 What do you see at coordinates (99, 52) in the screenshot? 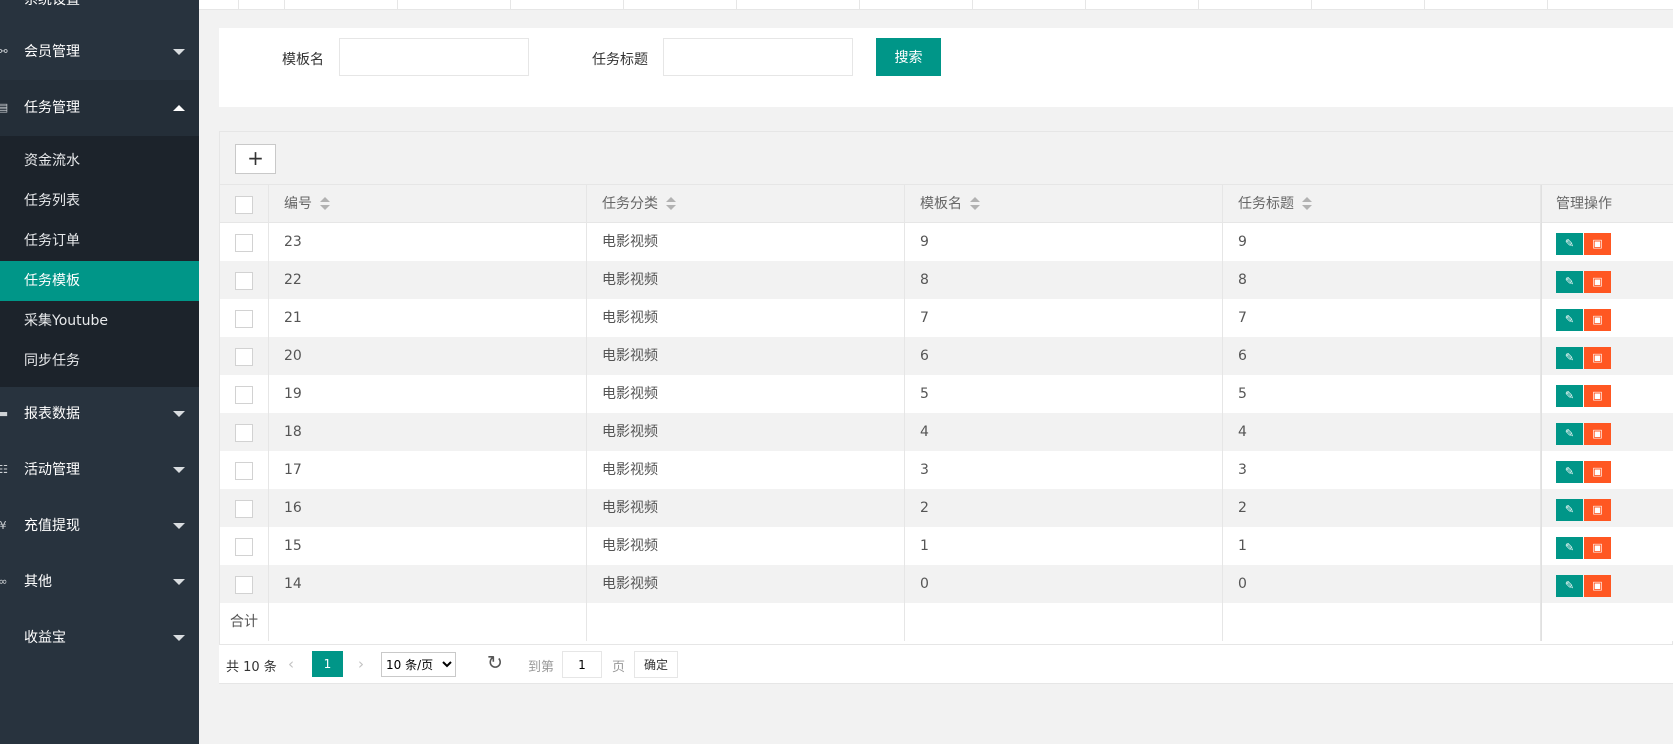
I see `sidebar-item-members: ⚯ 会员管理` at bounding box center [99, 52].